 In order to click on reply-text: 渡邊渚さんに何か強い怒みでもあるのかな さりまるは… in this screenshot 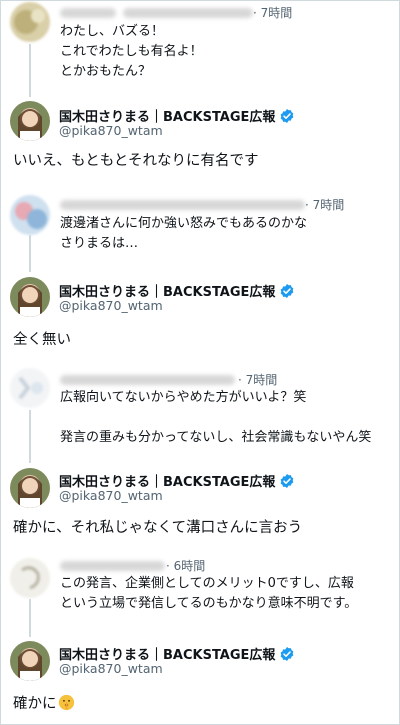, I will do `click(184, 233)`.